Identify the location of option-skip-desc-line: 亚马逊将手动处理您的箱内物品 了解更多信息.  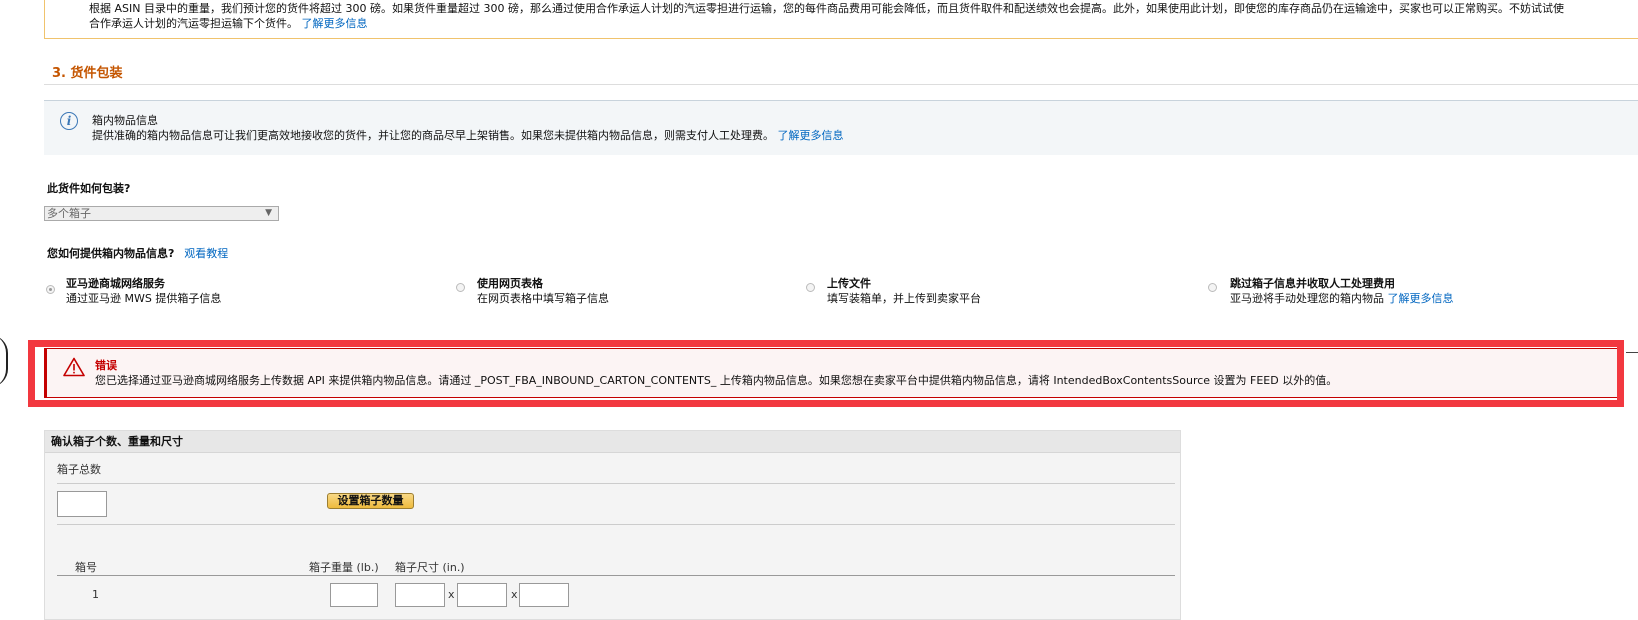
(1342, 298).